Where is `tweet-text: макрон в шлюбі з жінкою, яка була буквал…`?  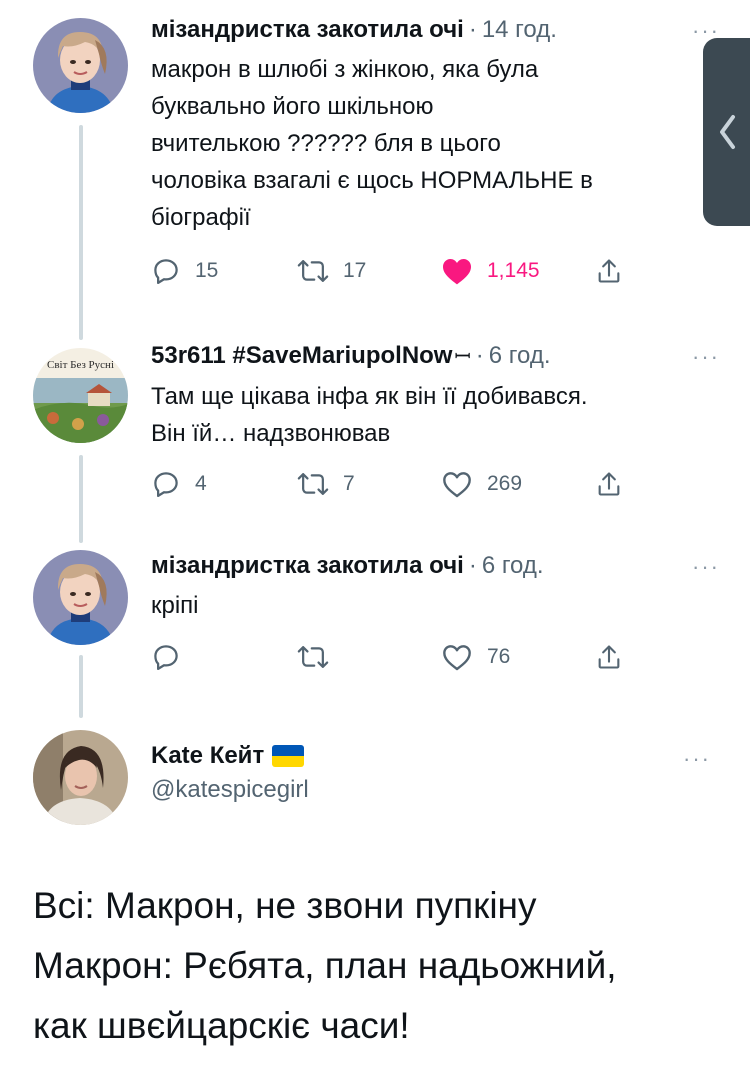 tweet-text: макрон в шлюбі з жінкою, яка була буквал… is located at coordinates (372, 143).